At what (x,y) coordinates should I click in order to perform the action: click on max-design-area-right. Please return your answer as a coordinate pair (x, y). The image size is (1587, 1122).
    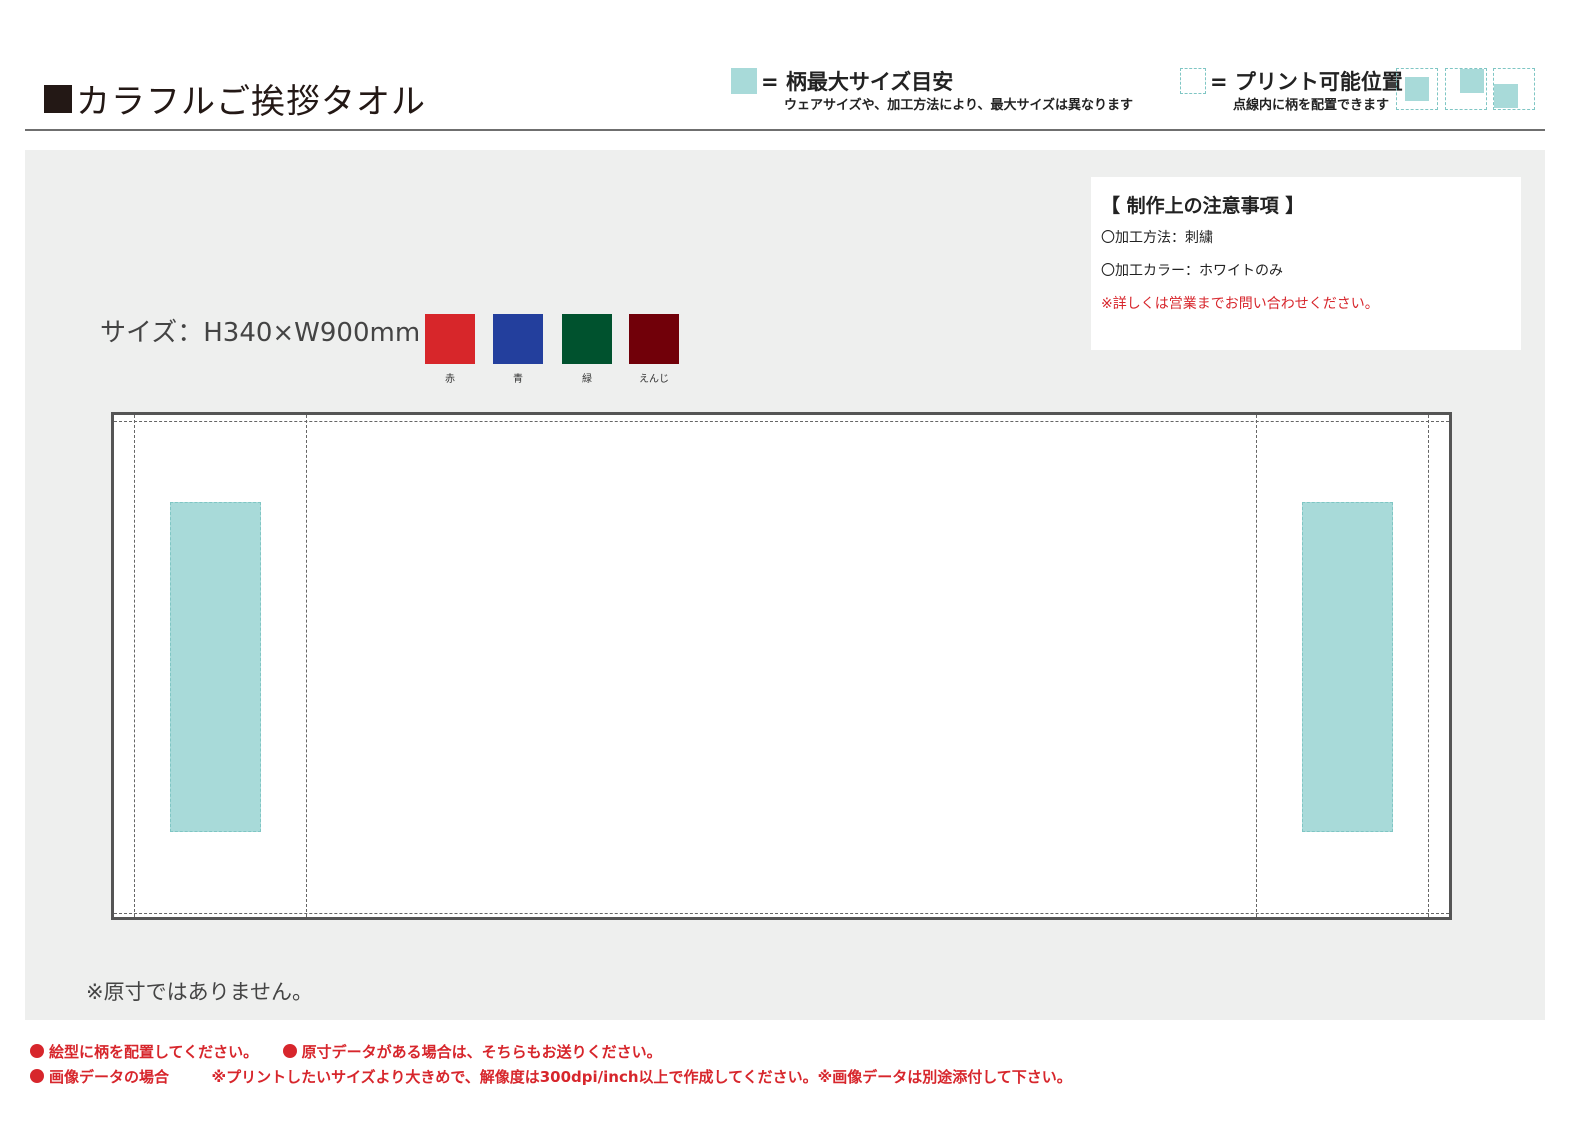
    Looking at the image, I should click on (1347, 667).